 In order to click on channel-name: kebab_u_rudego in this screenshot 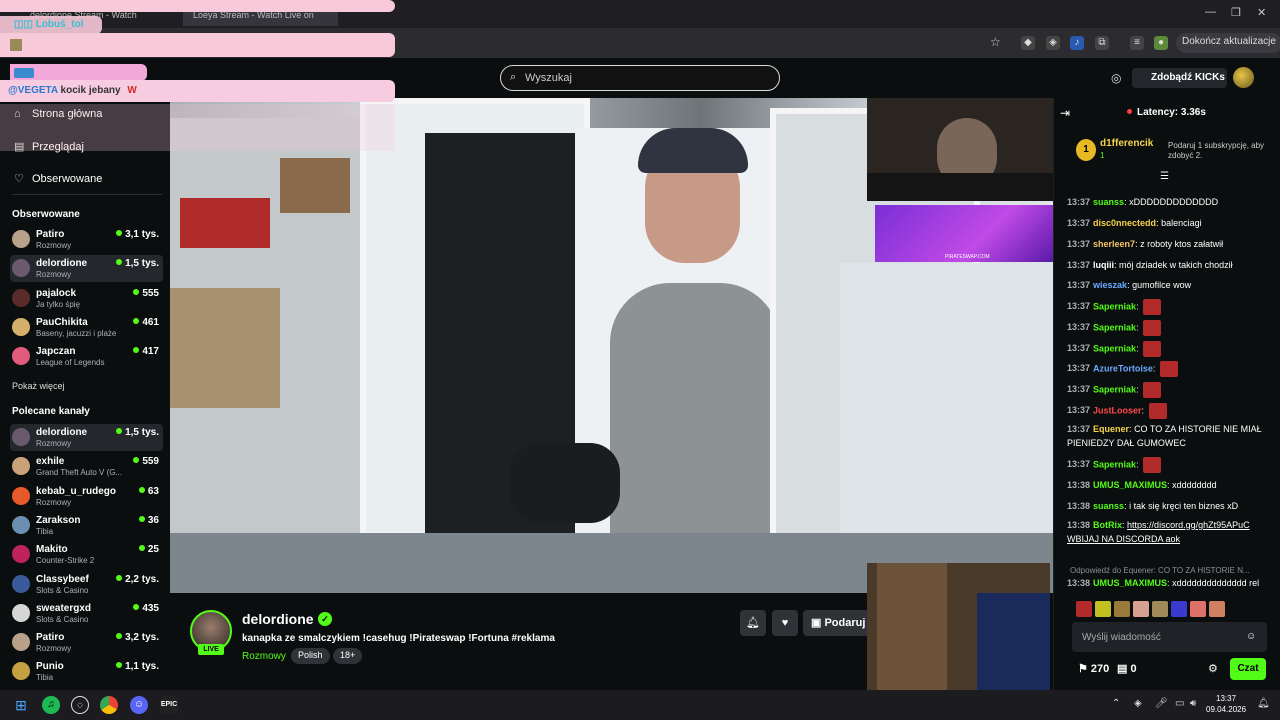, I will do `click(76, 491)`.